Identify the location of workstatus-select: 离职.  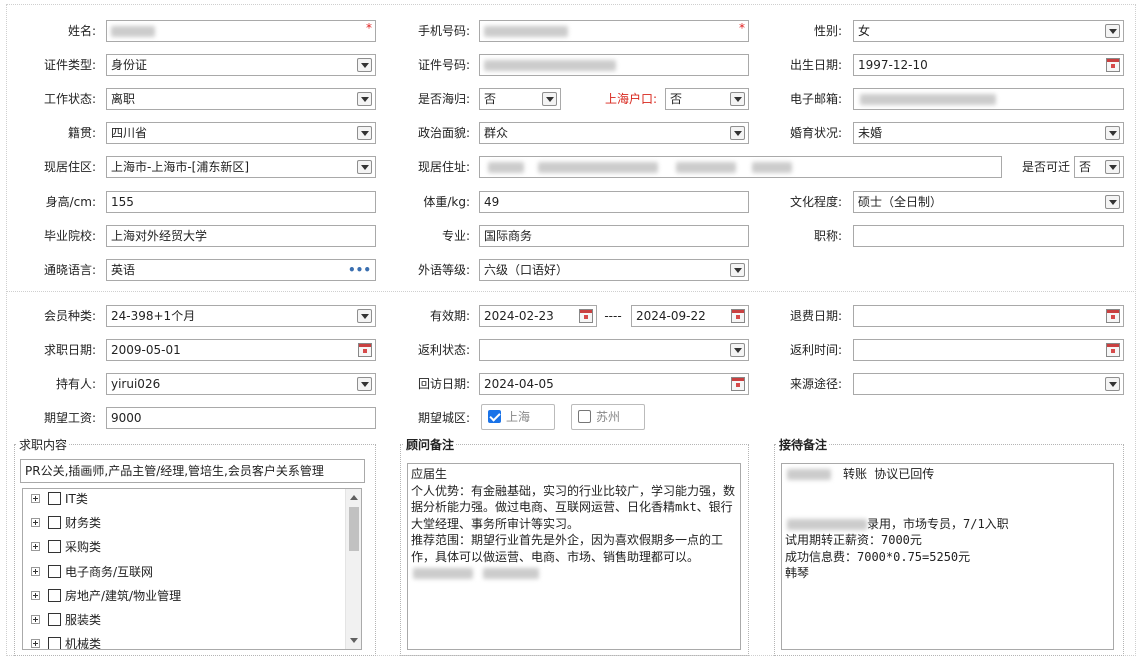
(241, 99).